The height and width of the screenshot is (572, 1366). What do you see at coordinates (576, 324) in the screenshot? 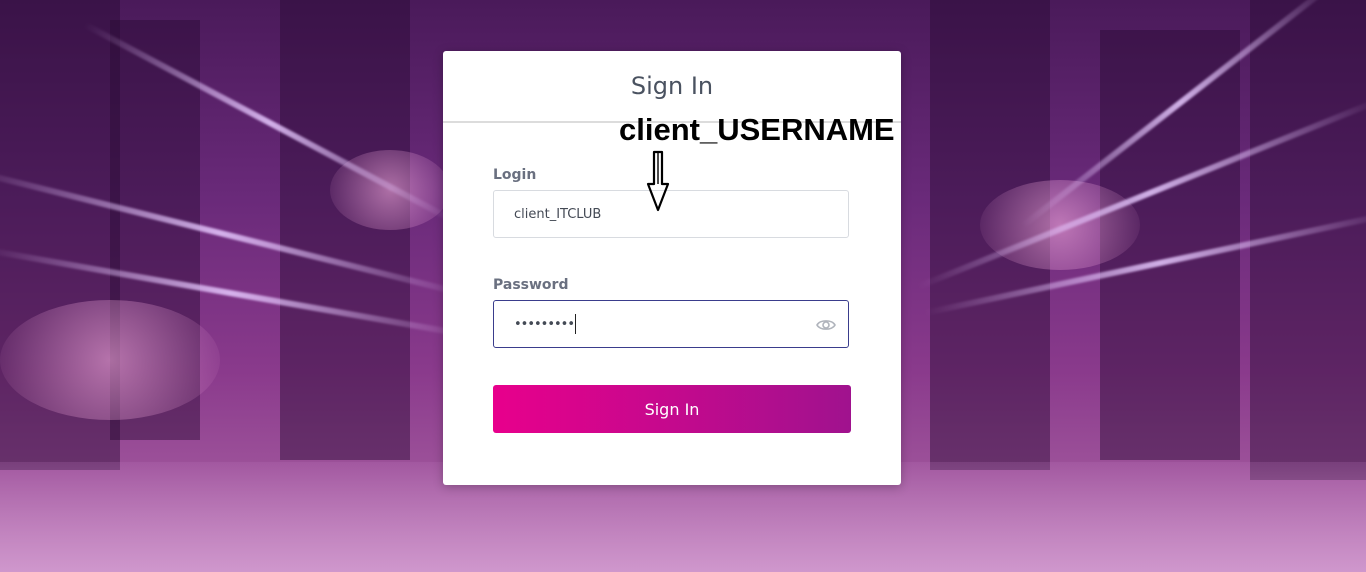
I see `text-caret` at bounding box center [576, 324].